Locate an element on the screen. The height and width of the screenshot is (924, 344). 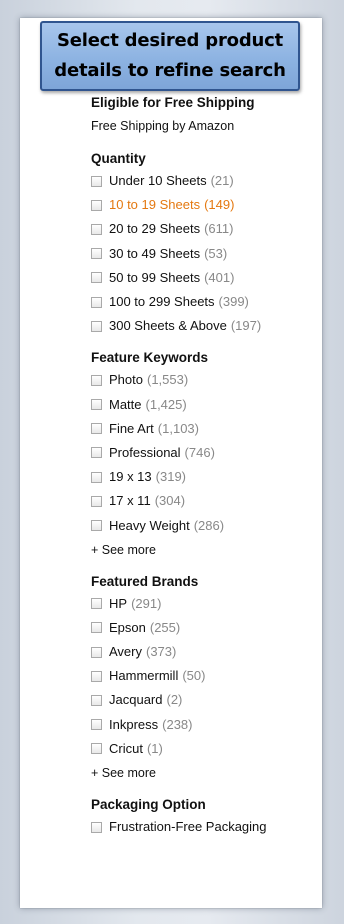
option-label: 10 to 19 Sheets is located at coordinates (155, 205).